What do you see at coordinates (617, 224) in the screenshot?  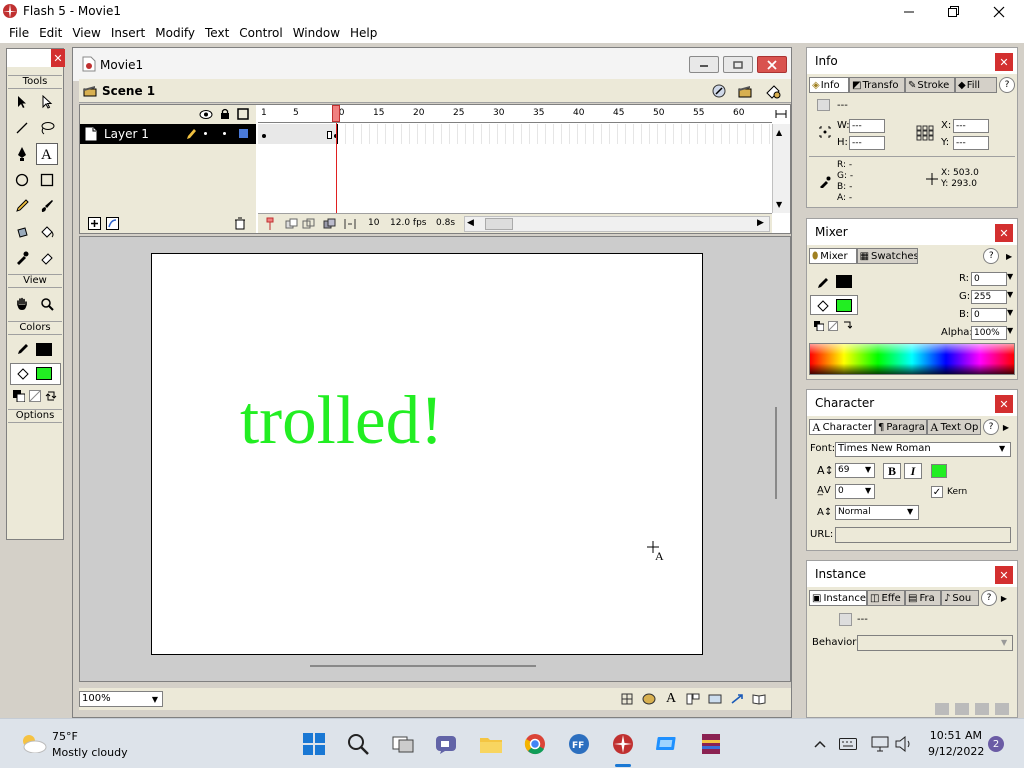 I see `timeline-hscroll: ◀ ▶` at bounding box center [617, 224].